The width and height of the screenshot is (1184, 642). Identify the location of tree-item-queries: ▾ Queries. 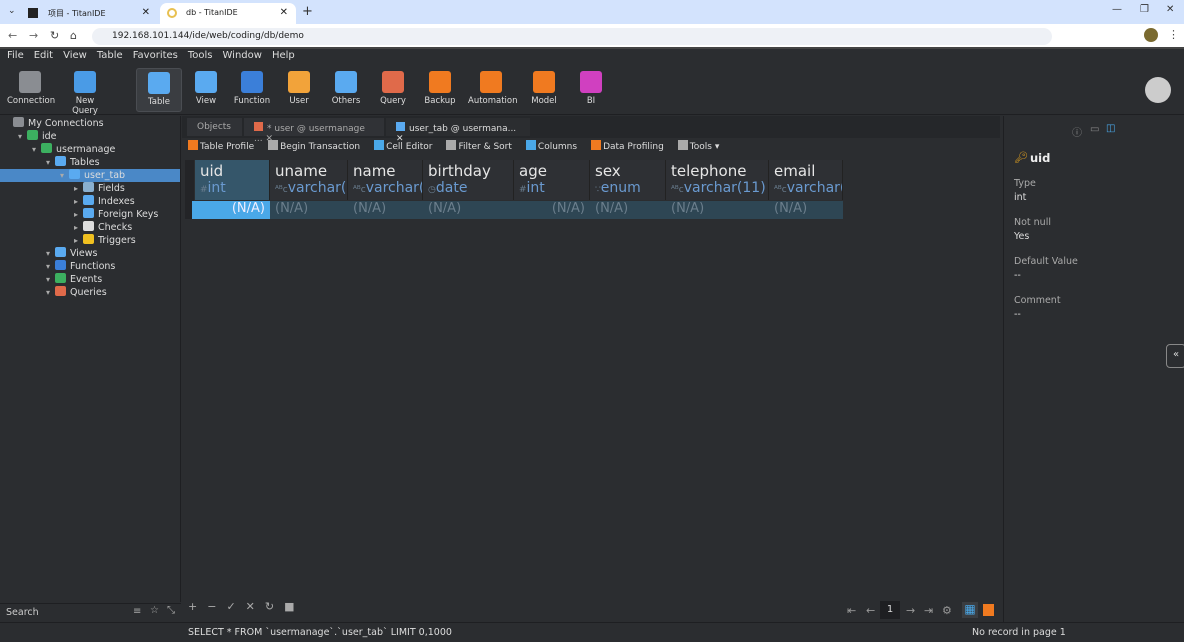
(90, 292).